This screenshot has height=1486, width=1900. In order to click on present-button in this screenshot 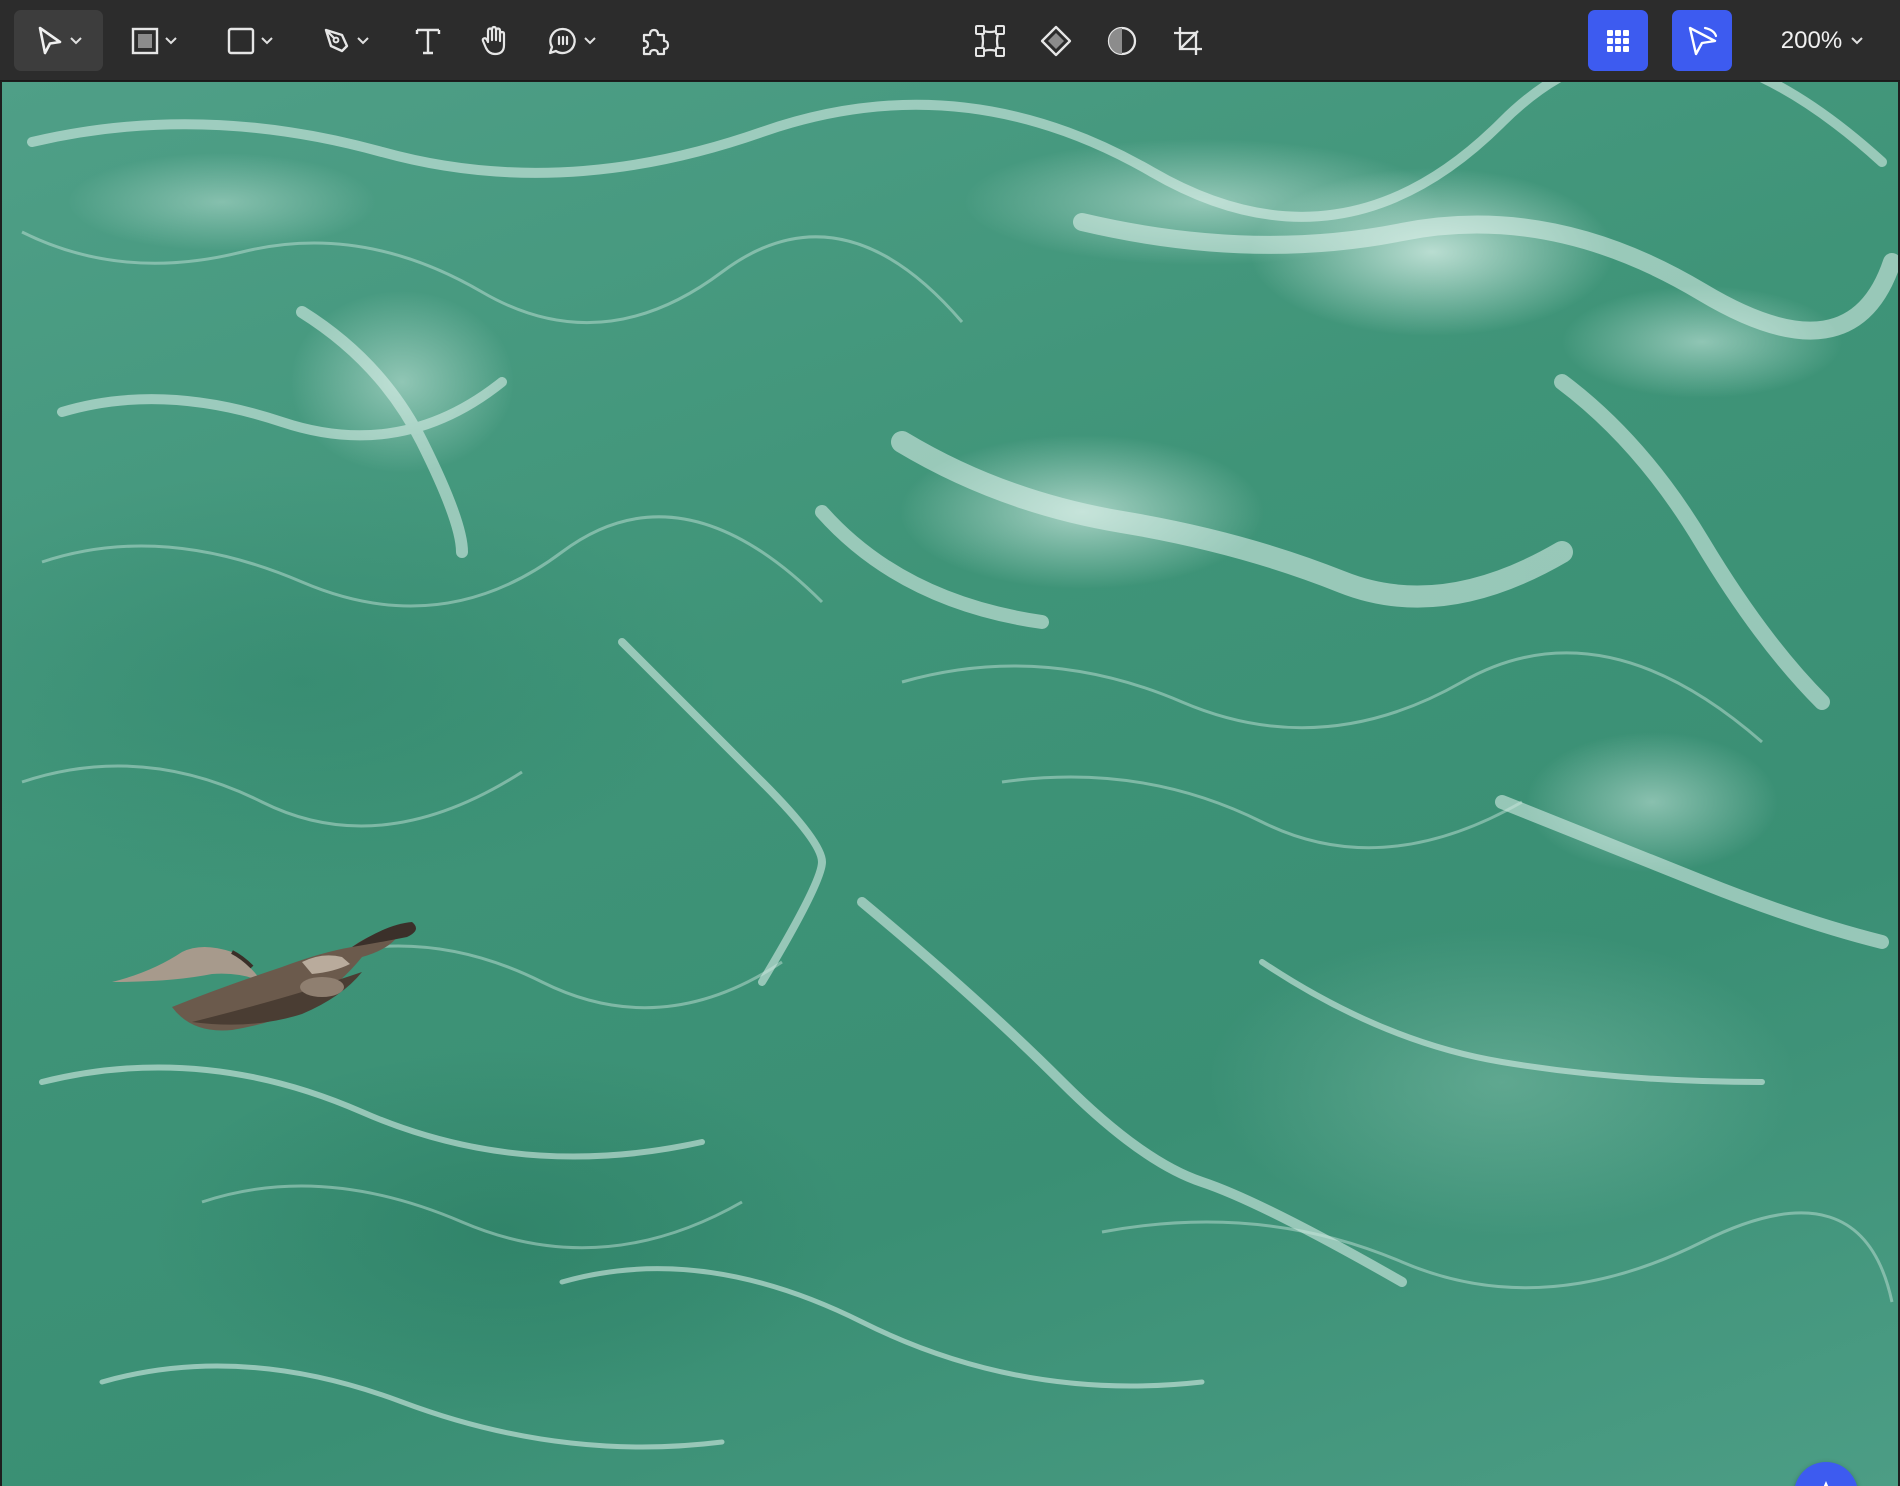, I will do `click(1702, 40)`.